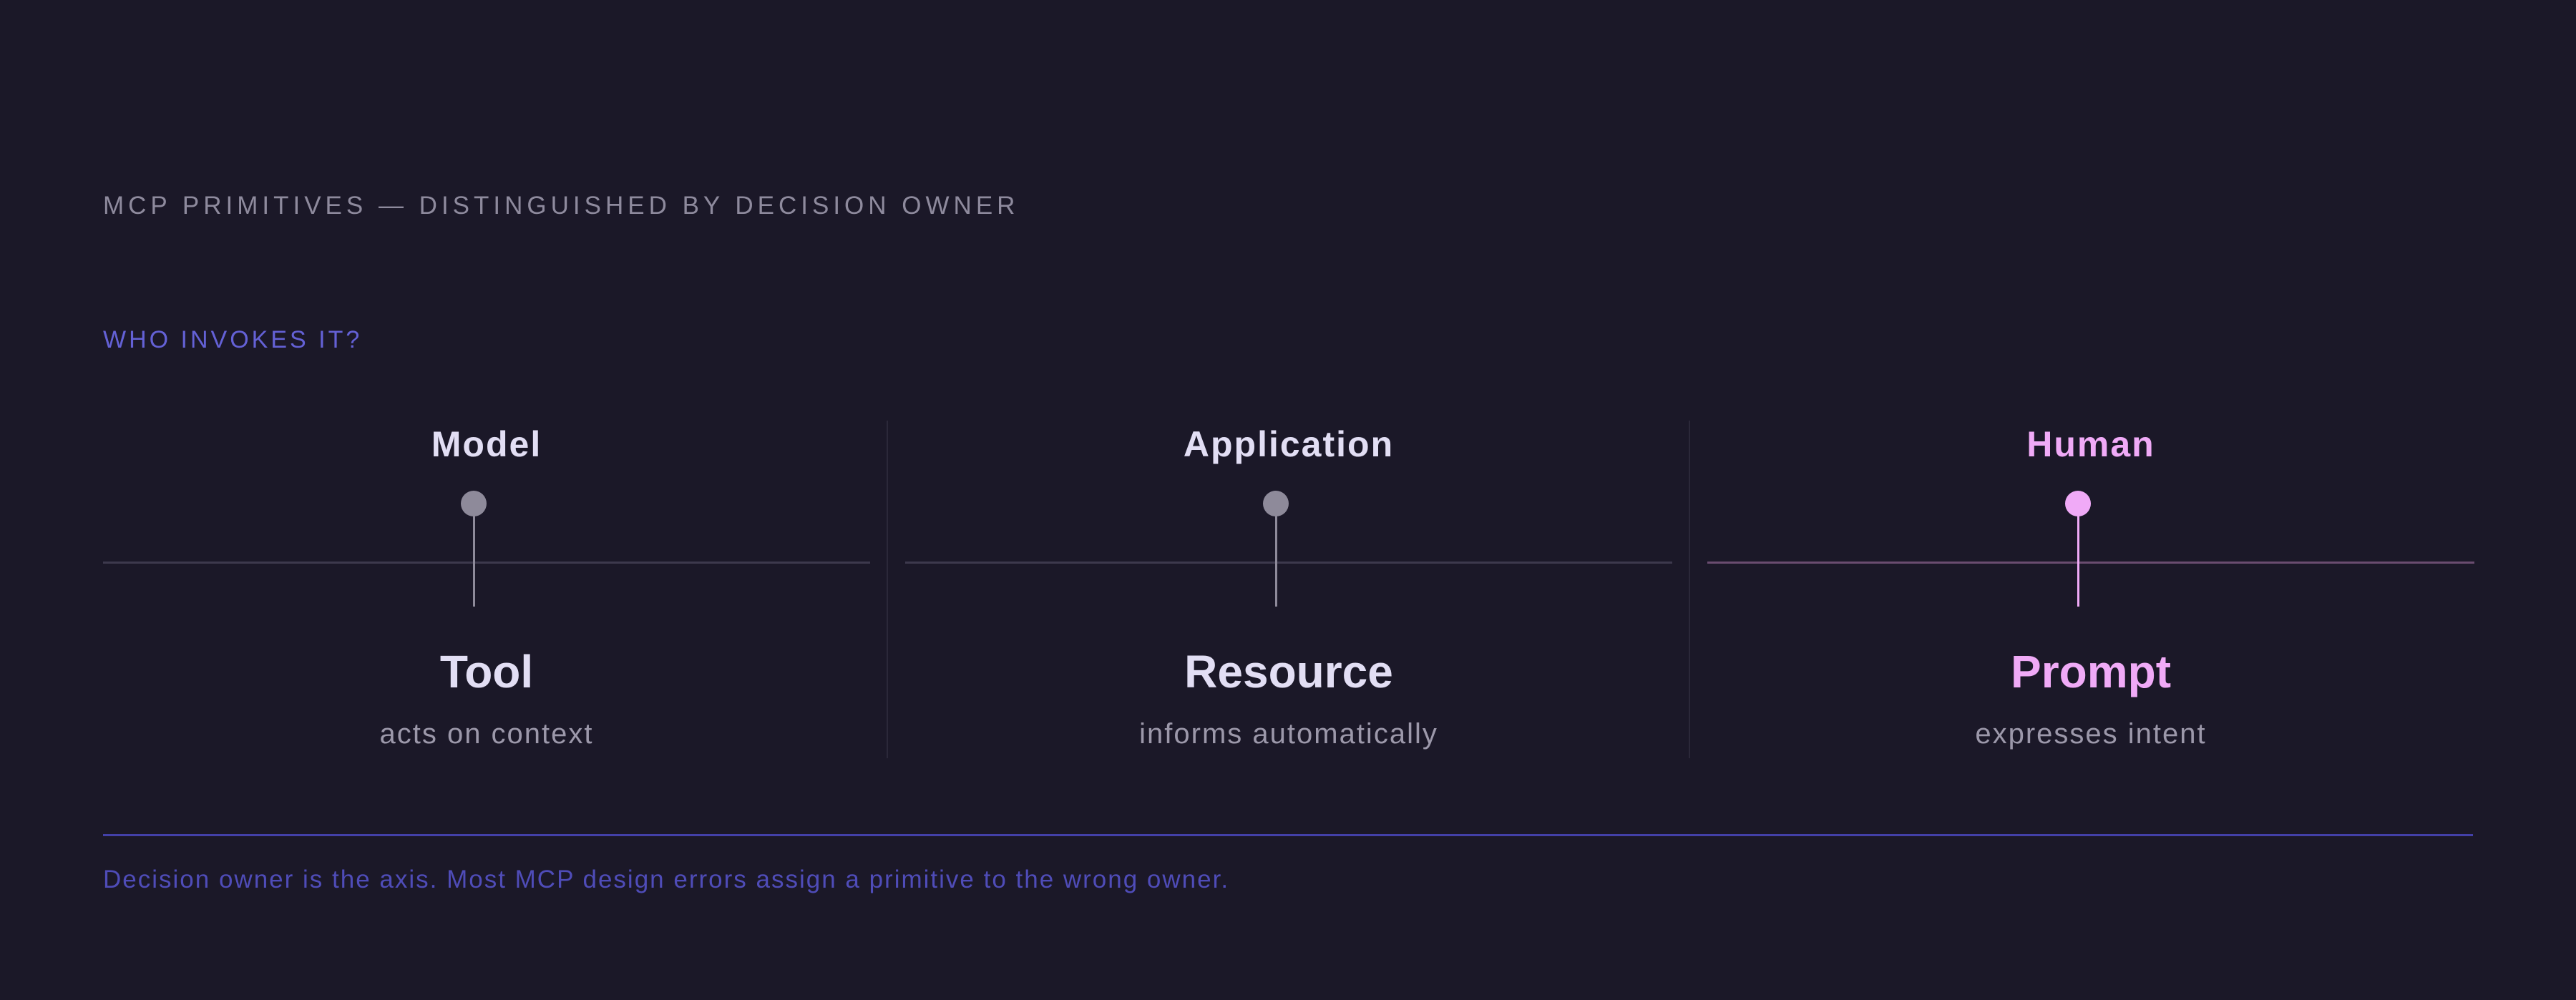 The width and height of the screenshot is (2576, 1000). I want to click on primitive-name: Resource, so click(1288, 671).